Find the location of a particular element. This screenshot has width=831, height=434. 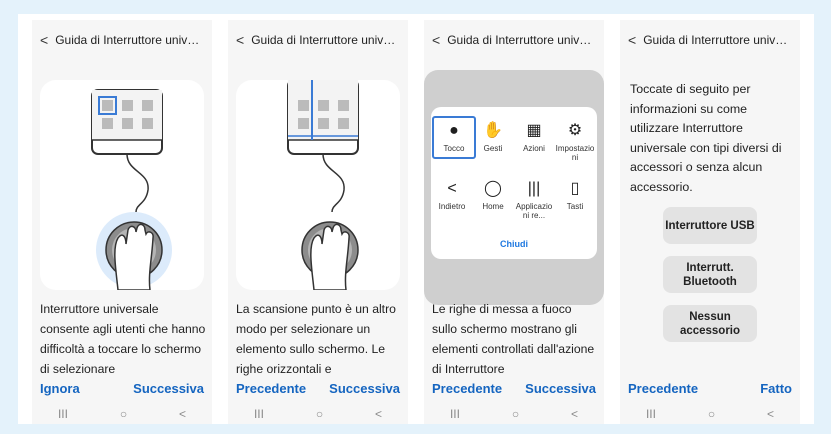

recents-bars-icon: ||| is located at coordinates (534, 188).